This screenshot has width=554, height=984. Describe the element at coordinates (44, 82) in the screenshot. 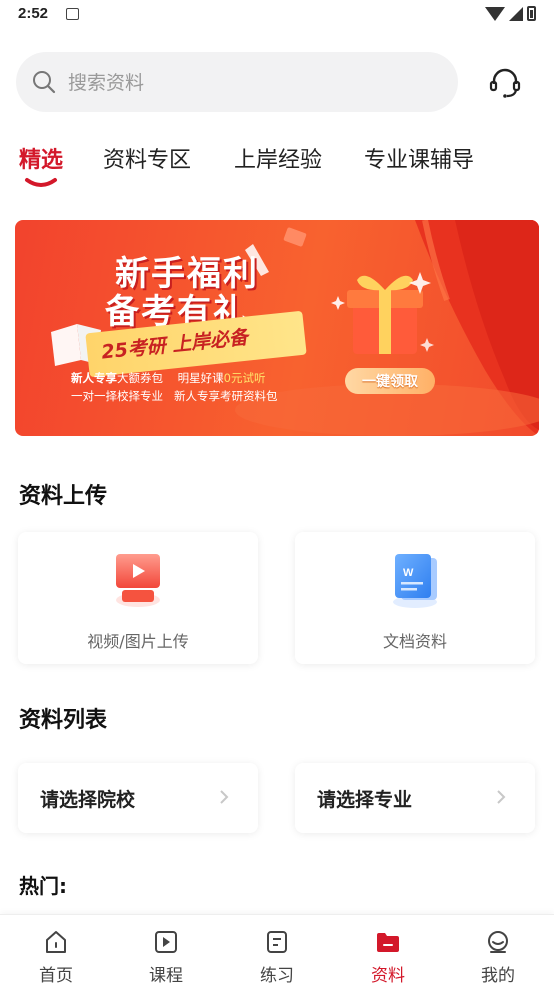

I see `search-icon` at that location.